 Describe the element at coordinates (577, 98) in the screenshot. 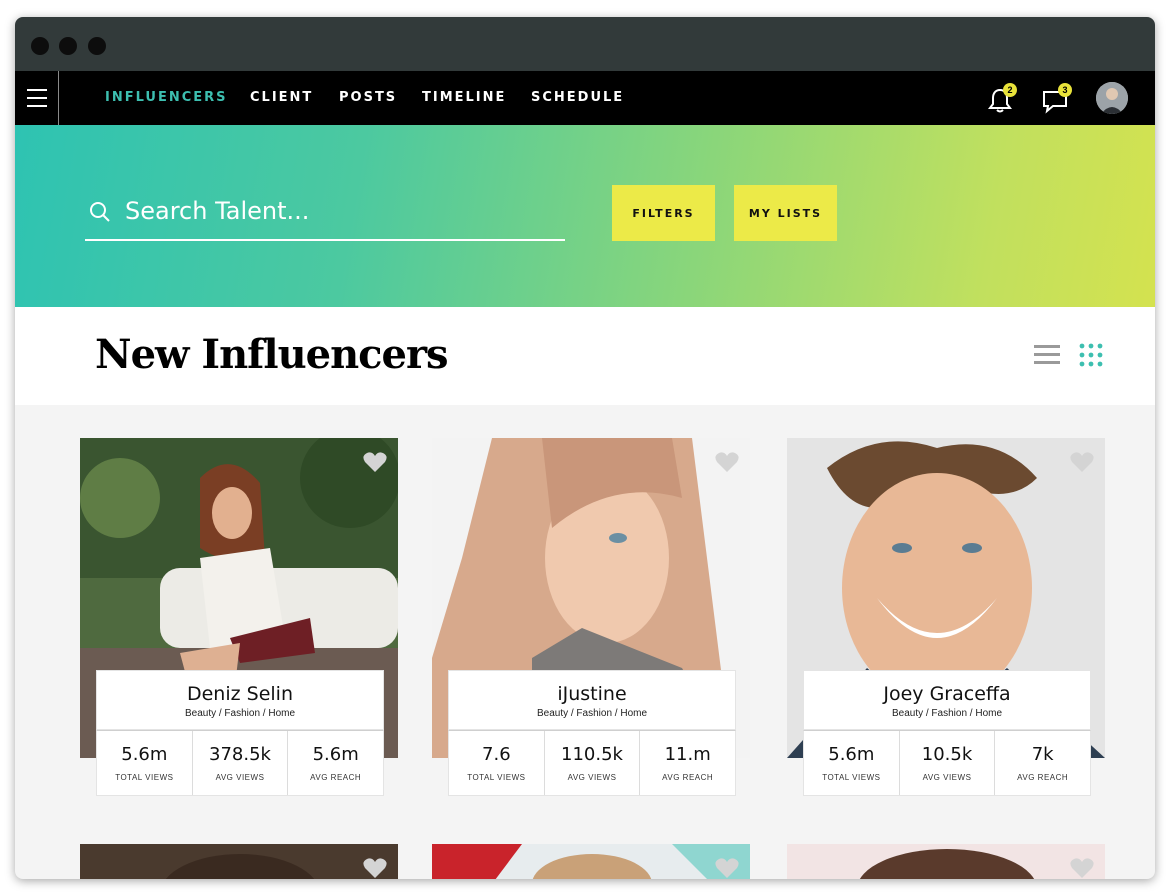

I see `nav-item-schedule: SCHEDULE` at that location.